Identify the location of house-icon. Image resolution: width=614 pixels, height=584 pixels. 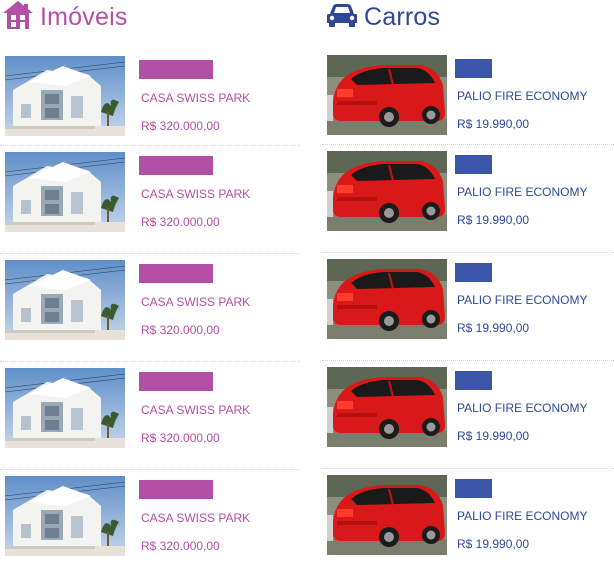
(18, 17).